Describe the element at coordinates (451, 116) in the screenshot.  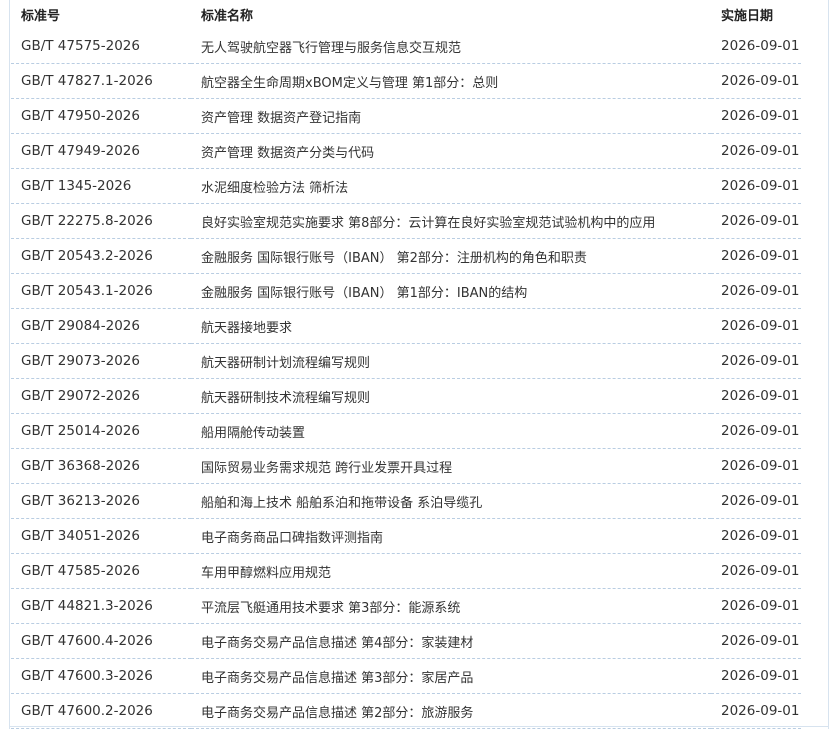
I see `standard-name-link: 资产管理 数据资产登记指南` at that location.